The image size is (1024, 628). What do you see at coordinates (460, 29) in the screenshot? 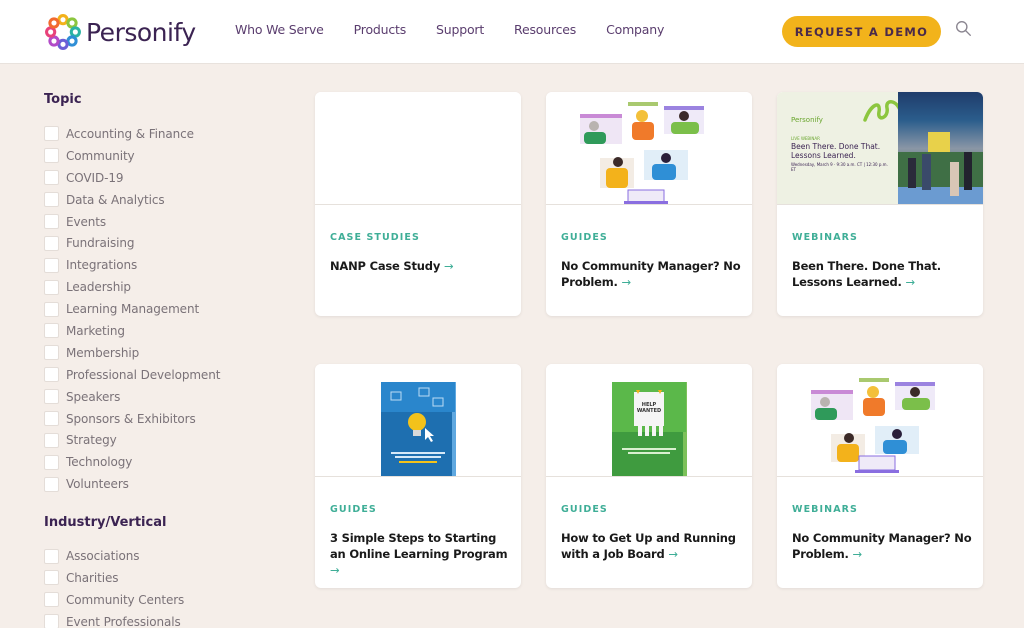
I see `nav-support: Support` at bounding box center [460, 29].